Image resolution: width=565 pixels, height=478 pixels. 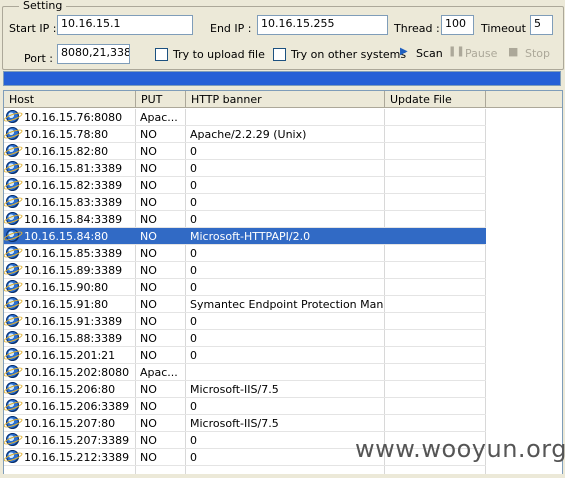 I want to click on table-row: 10.16.15.83:3389 NO 0, so click(x=245, y=202).